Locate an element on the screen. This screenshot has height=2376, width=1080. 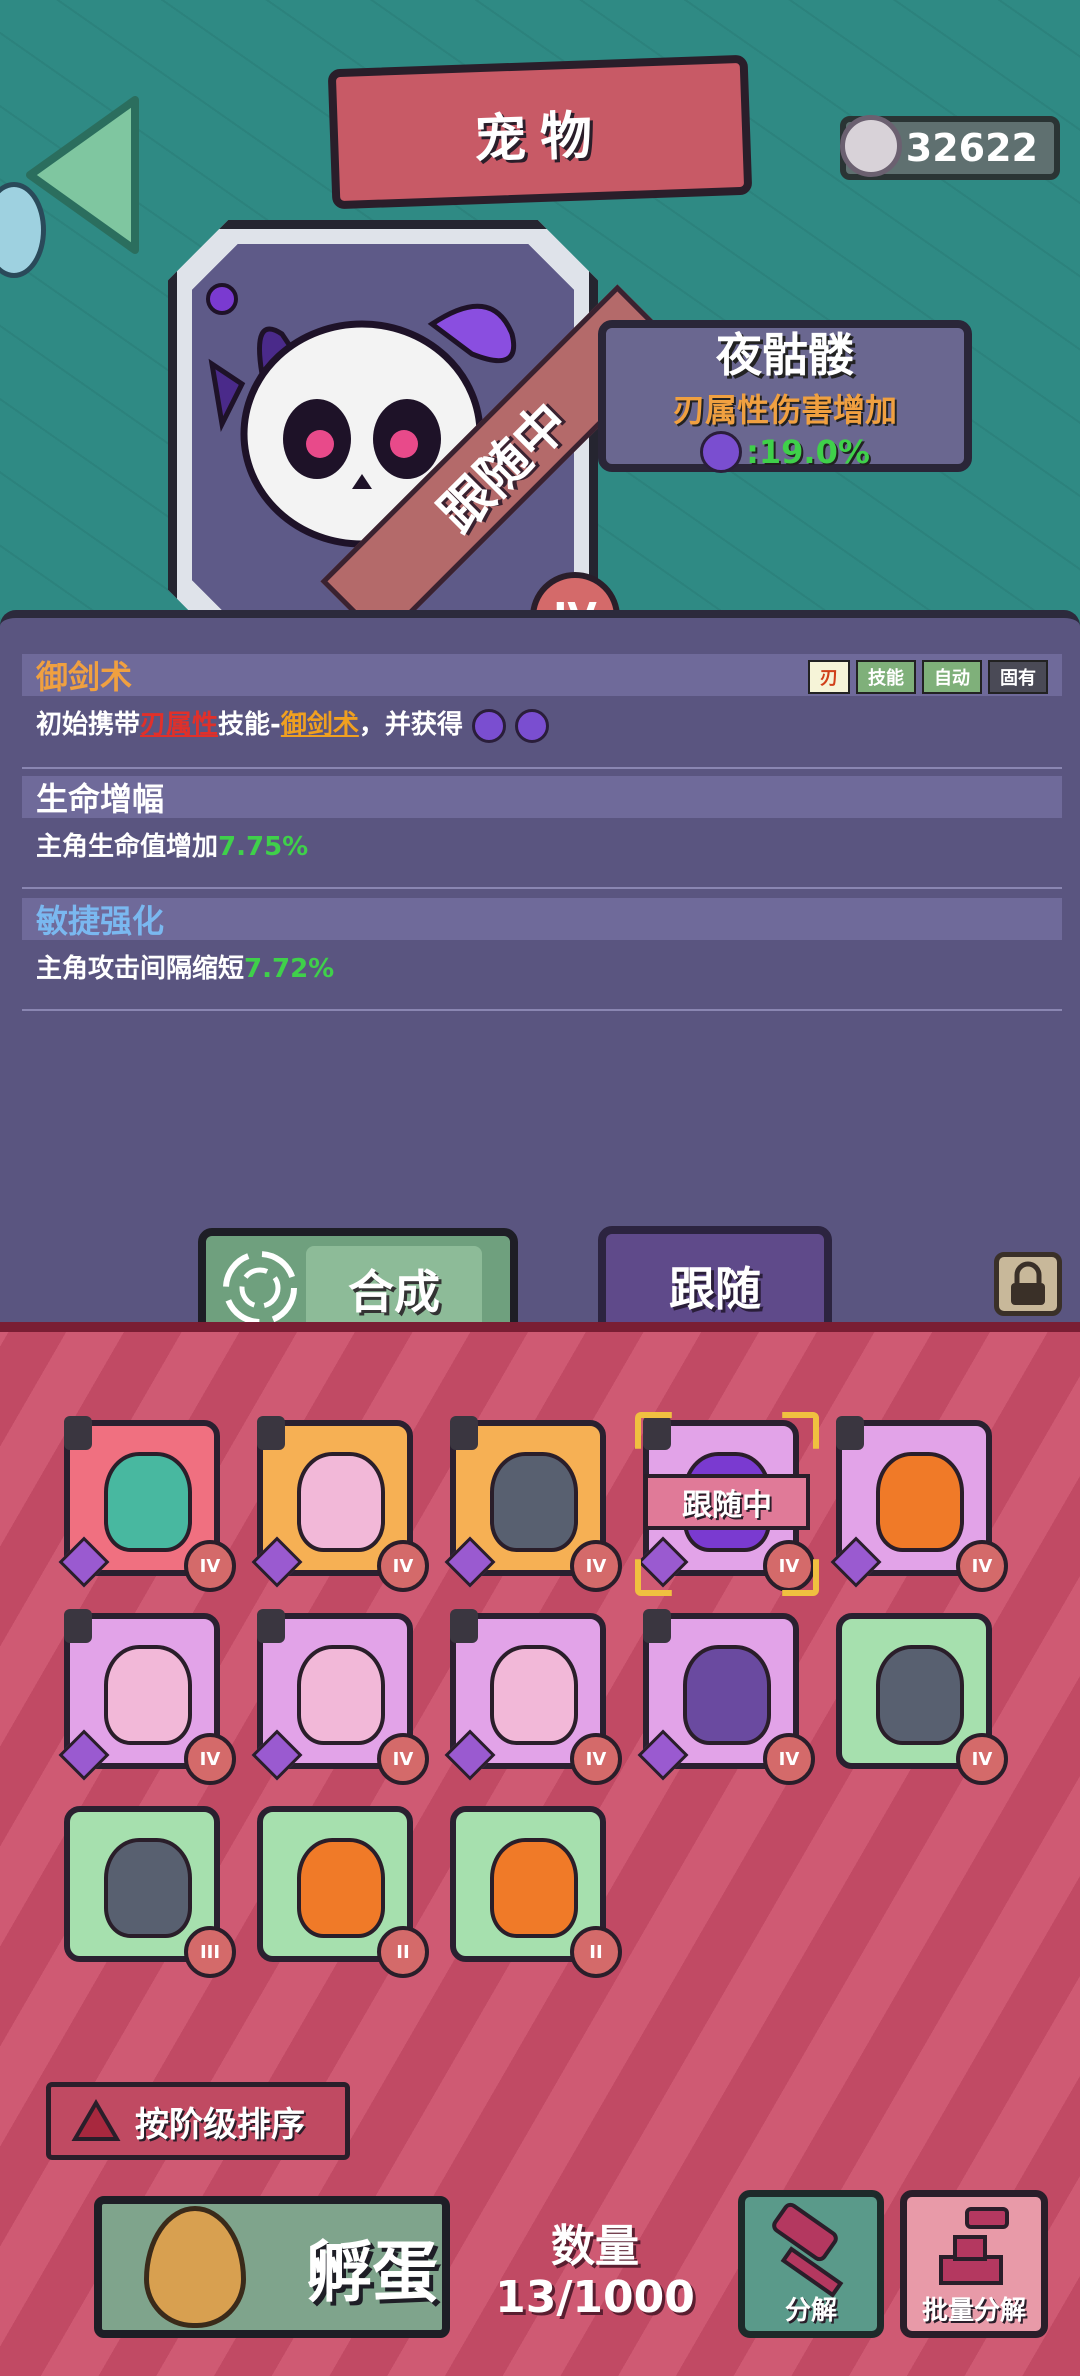
hatch-egg-button: 孵蛋 is located at coordinates (272, 2267).